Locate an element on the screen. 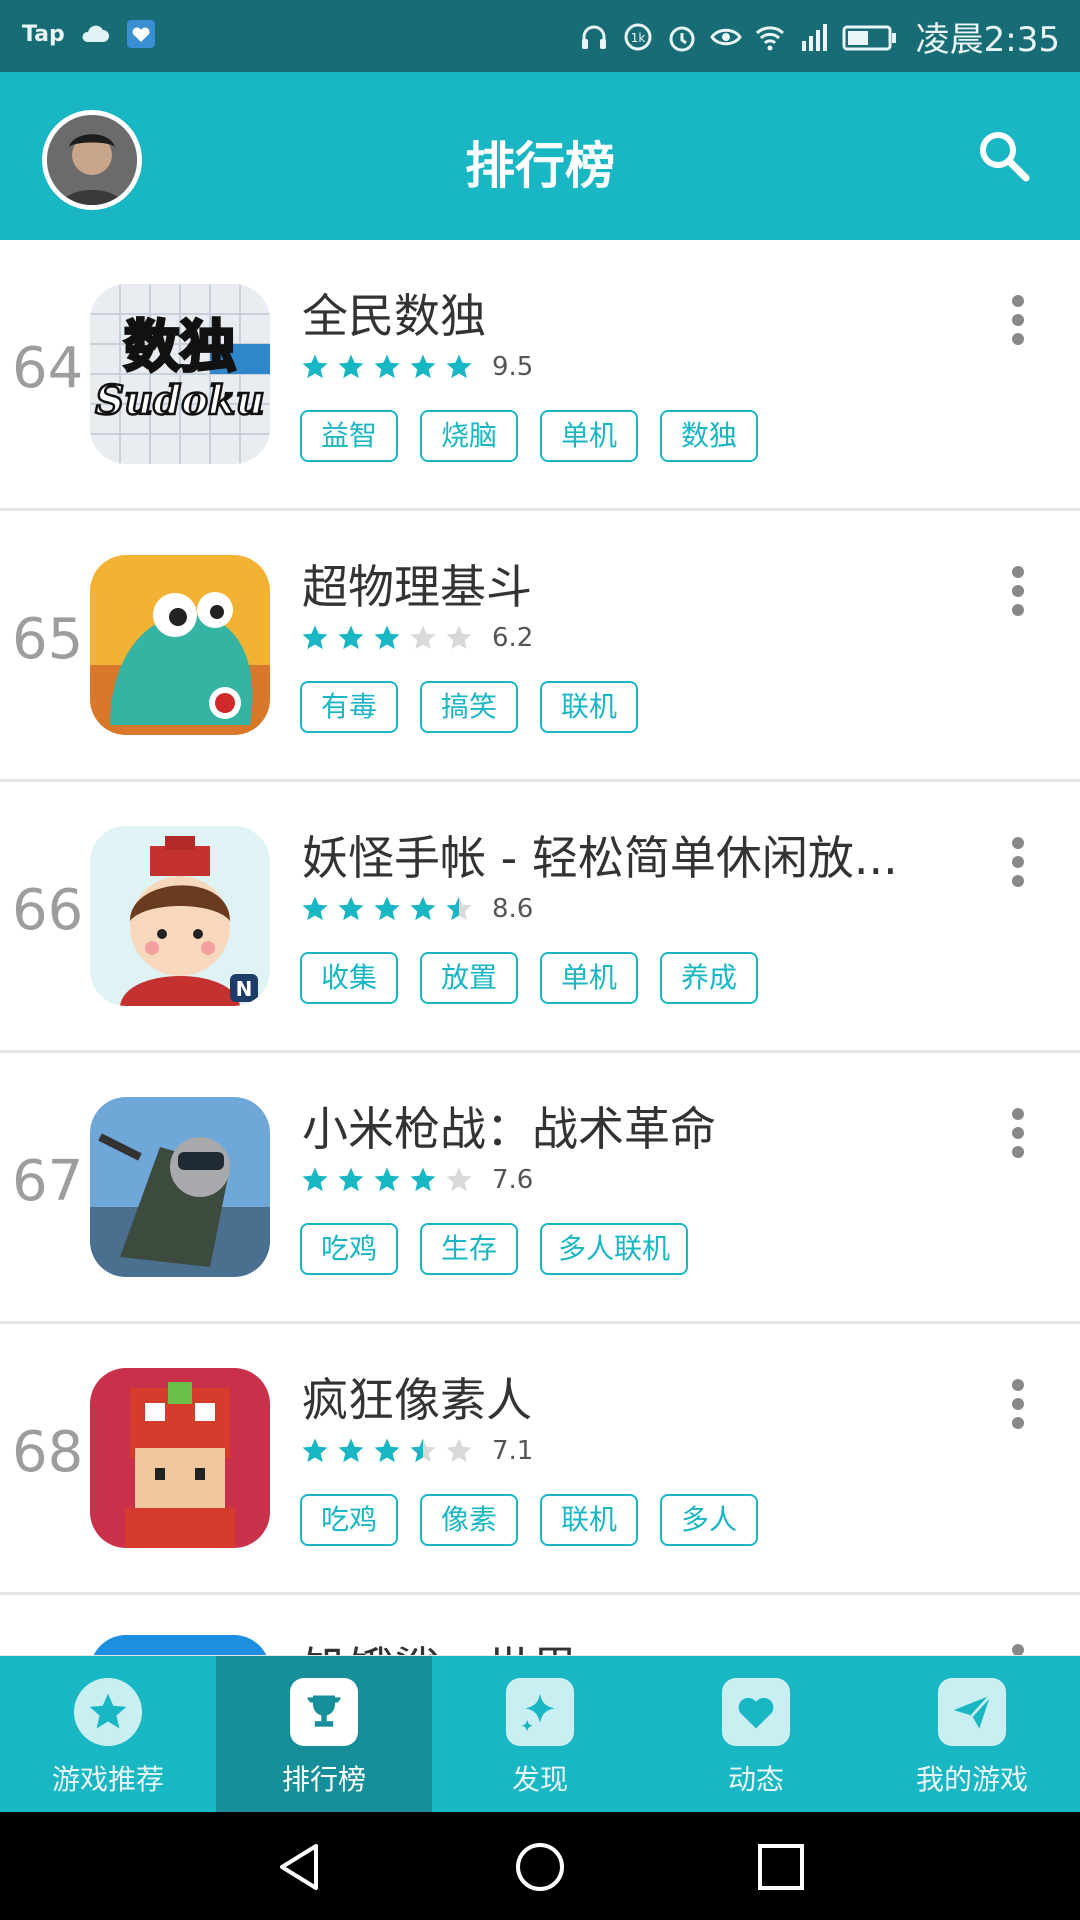 The image size is (1080, 1920). tab-recommend: 游戏推荐 is located at coordinates (108, 1734).